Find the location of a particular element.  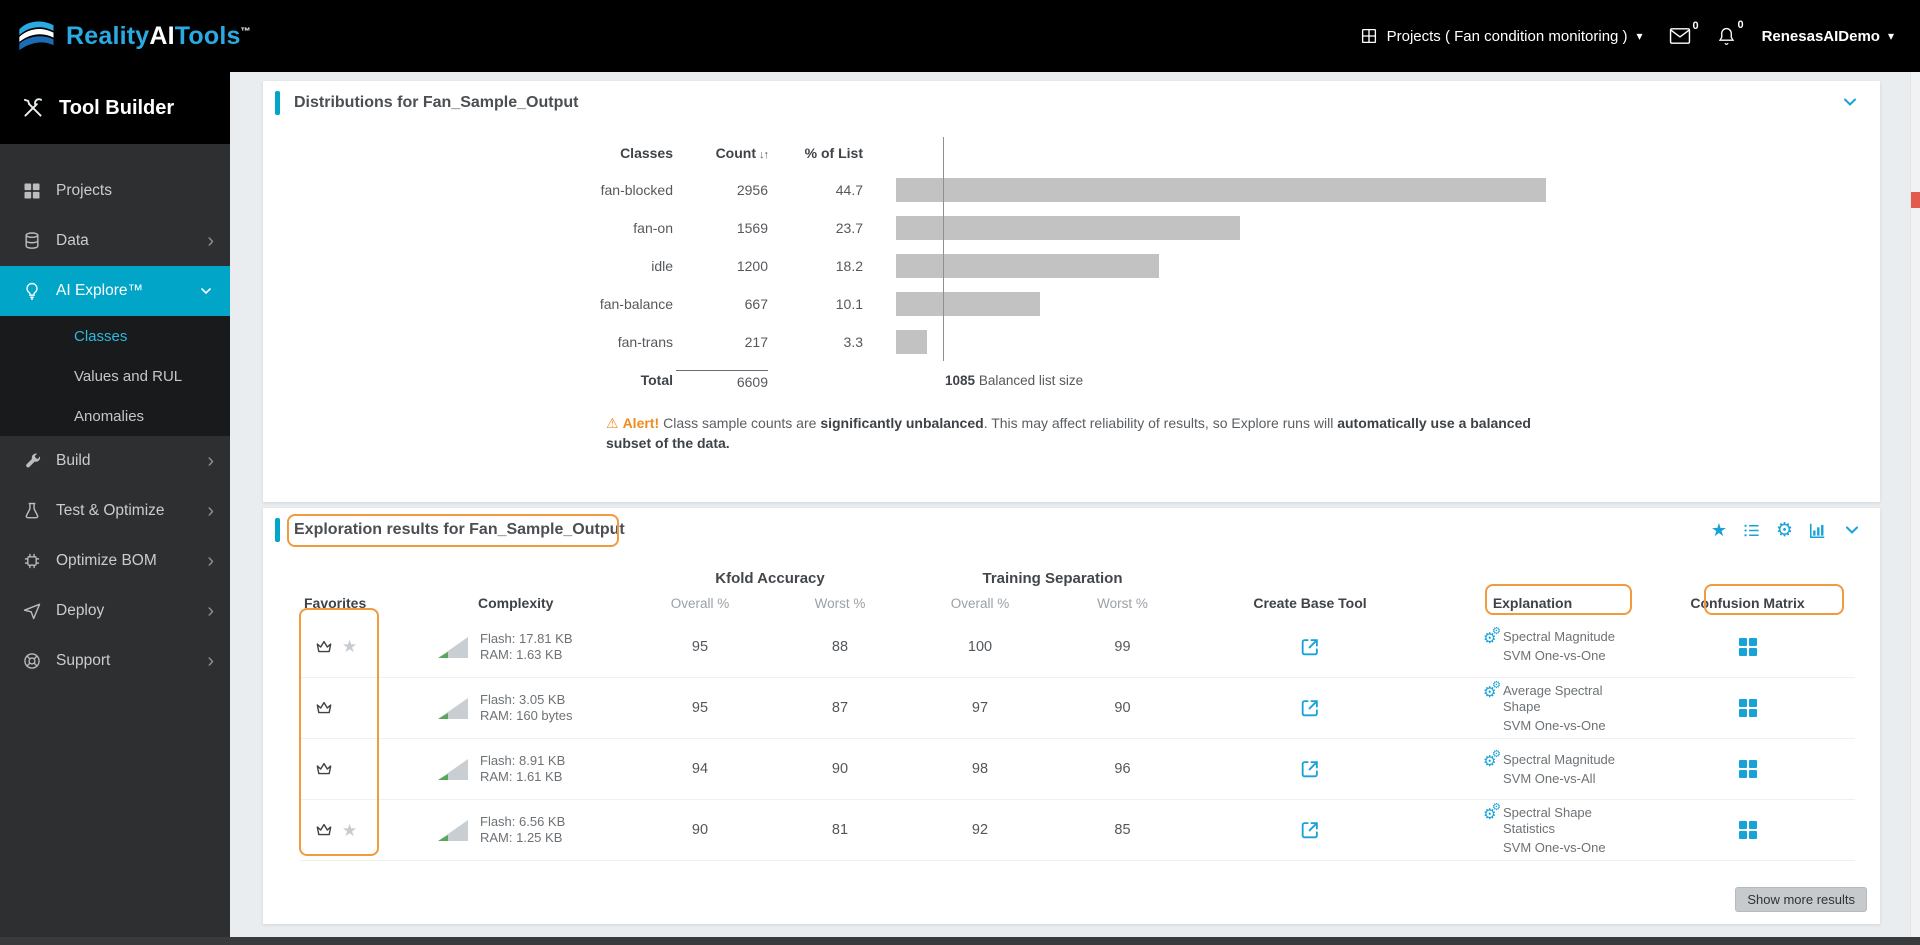

distribution-row: fan-on 1569 23.7 is located at coordinates (1071, 228).